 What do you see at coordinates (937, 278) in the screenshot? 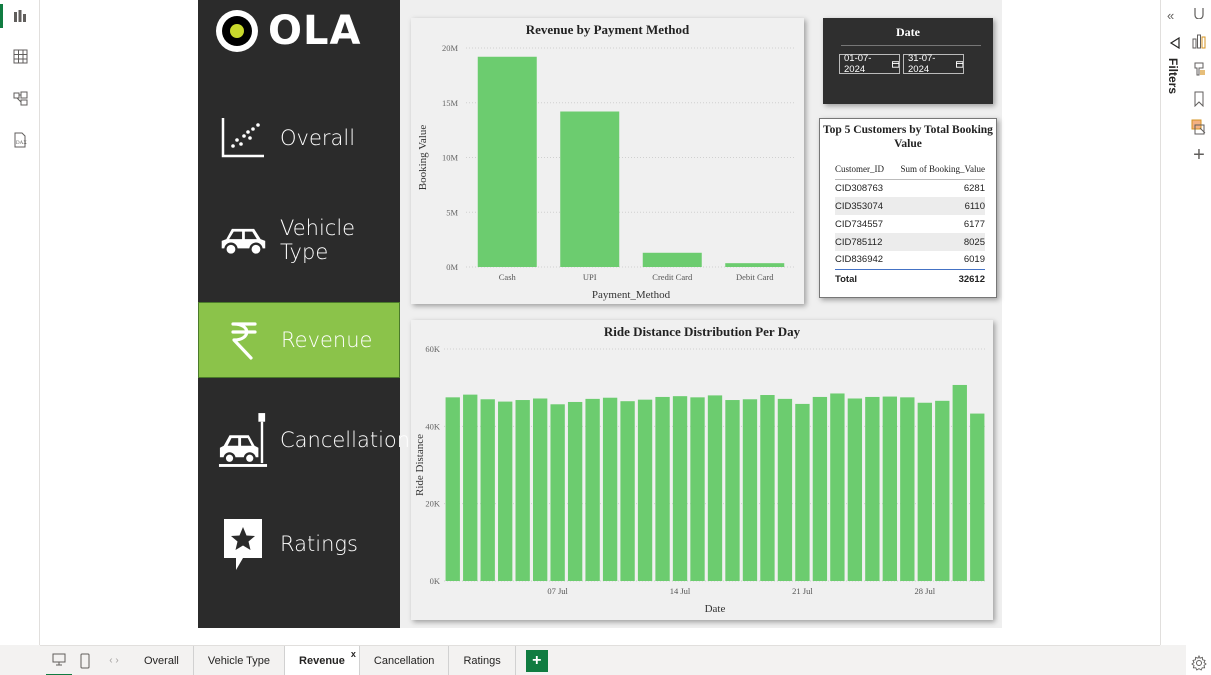
I see `total-value: 32612` at bounding box center [937, 278].